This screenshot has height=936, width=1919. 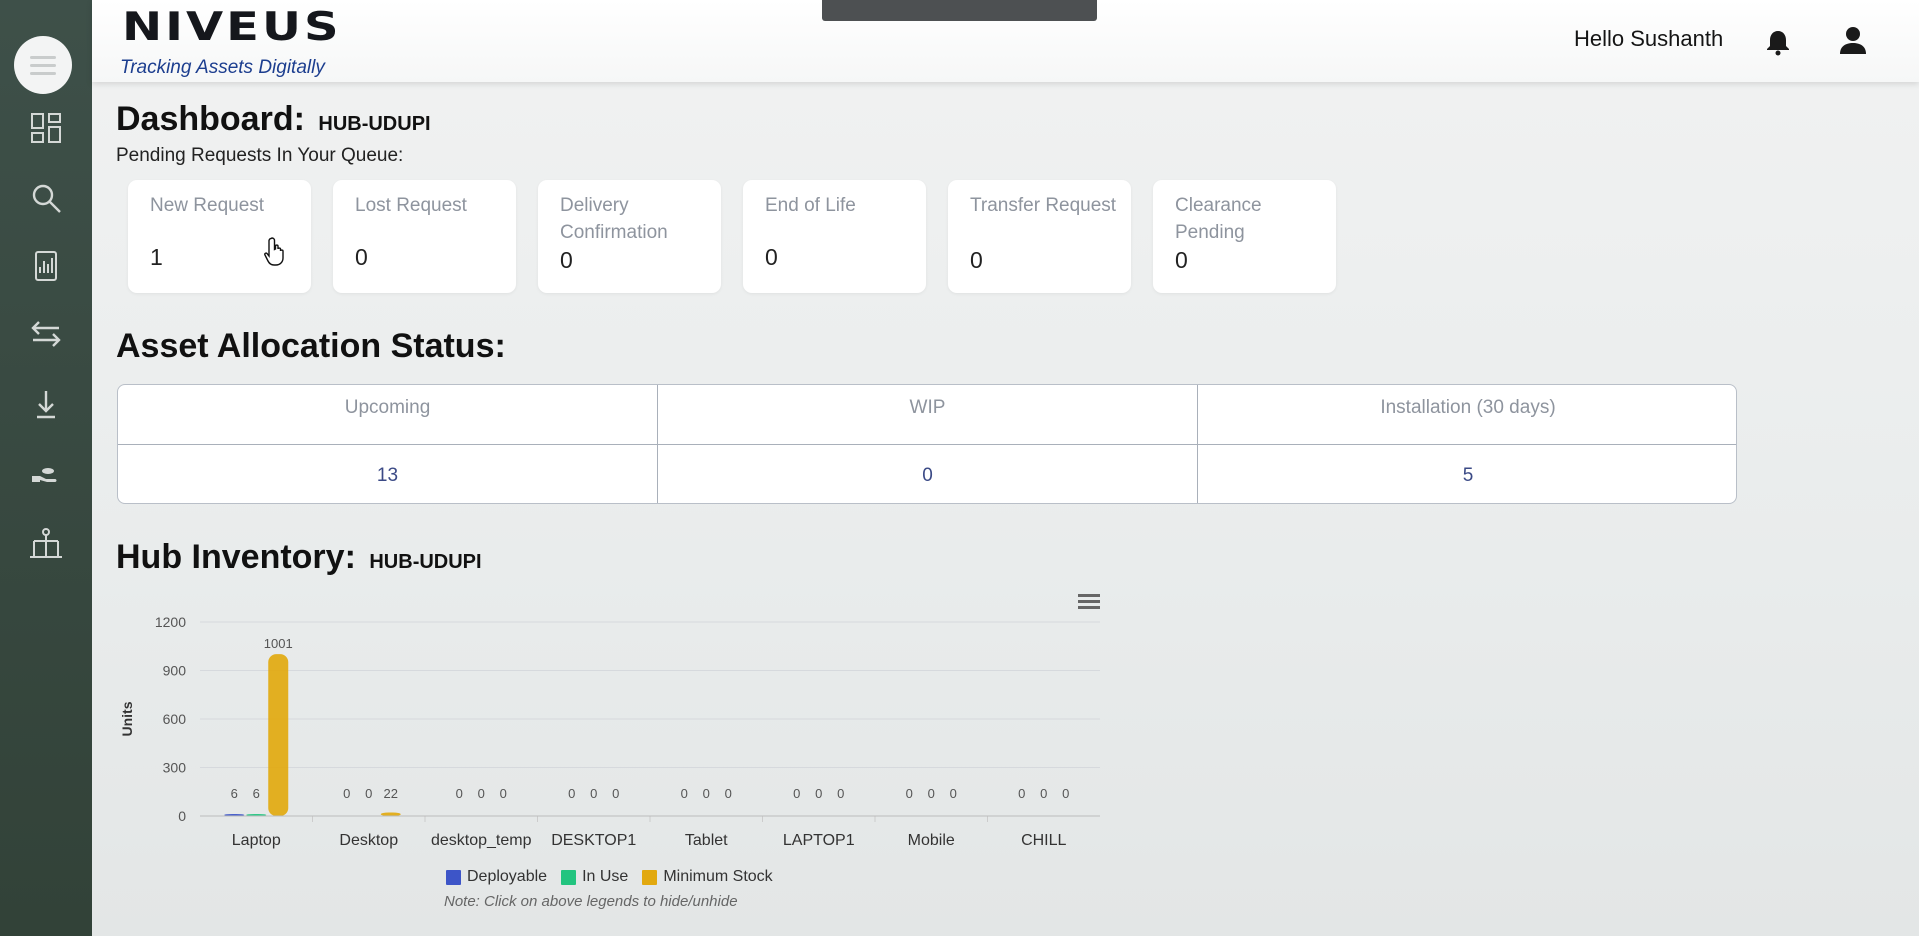 I want to click on card-lost-request: Lost Request 0, so click(x=424, y=236).